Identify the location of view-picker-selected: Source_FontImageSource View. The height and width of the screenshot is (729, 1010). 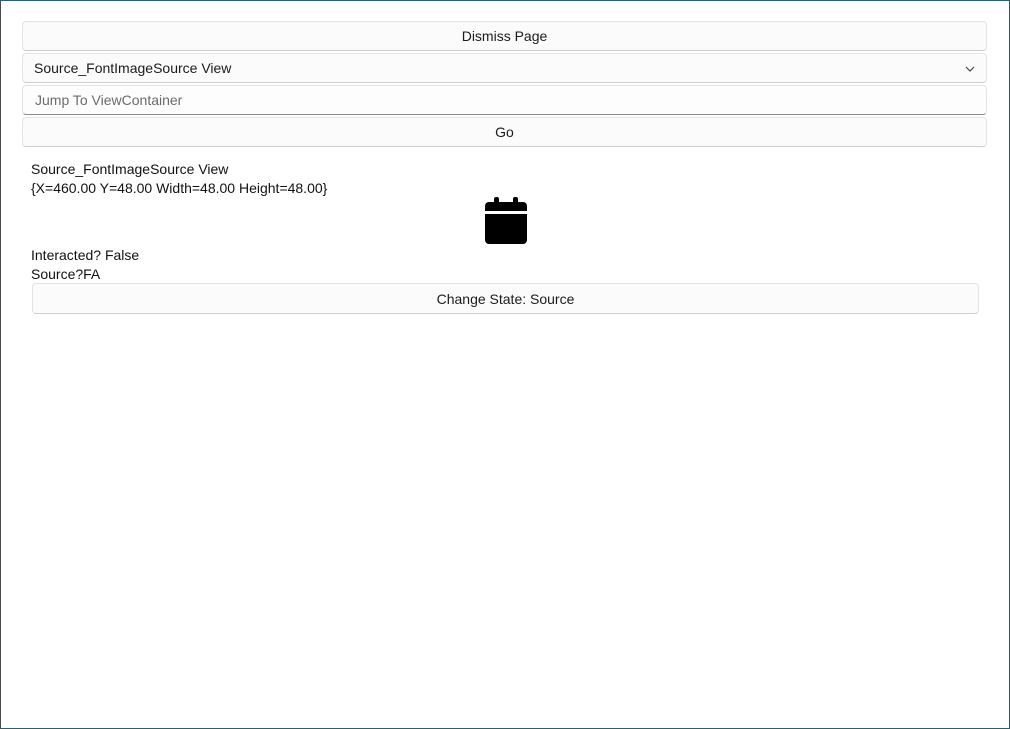
(133, 68).